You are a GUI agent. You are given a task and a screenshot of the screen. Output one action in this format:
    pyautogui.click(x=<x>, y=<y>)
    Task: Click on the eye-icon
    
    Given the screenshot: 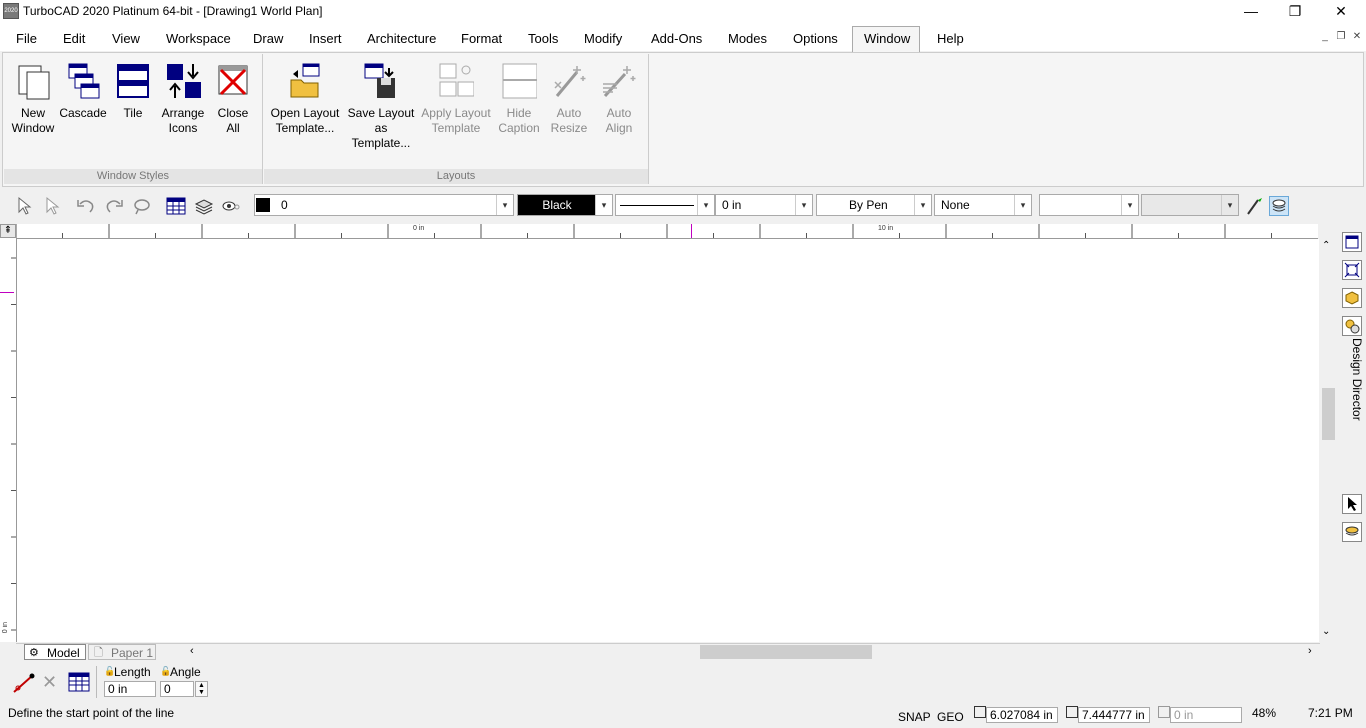 What is the action you would take?
    pyautogui.click(x=231, y=206)
    